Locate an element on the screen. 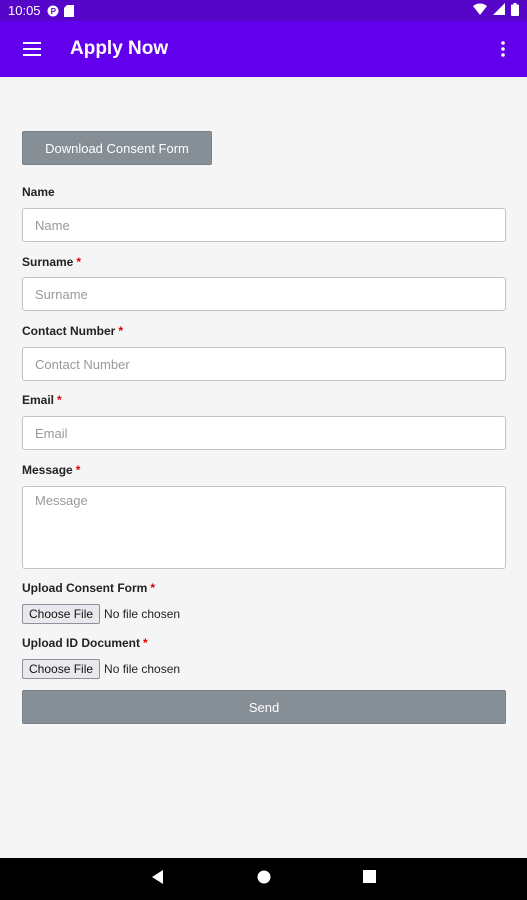  hamburger-menu-icon is located at coordinates (32, 49).